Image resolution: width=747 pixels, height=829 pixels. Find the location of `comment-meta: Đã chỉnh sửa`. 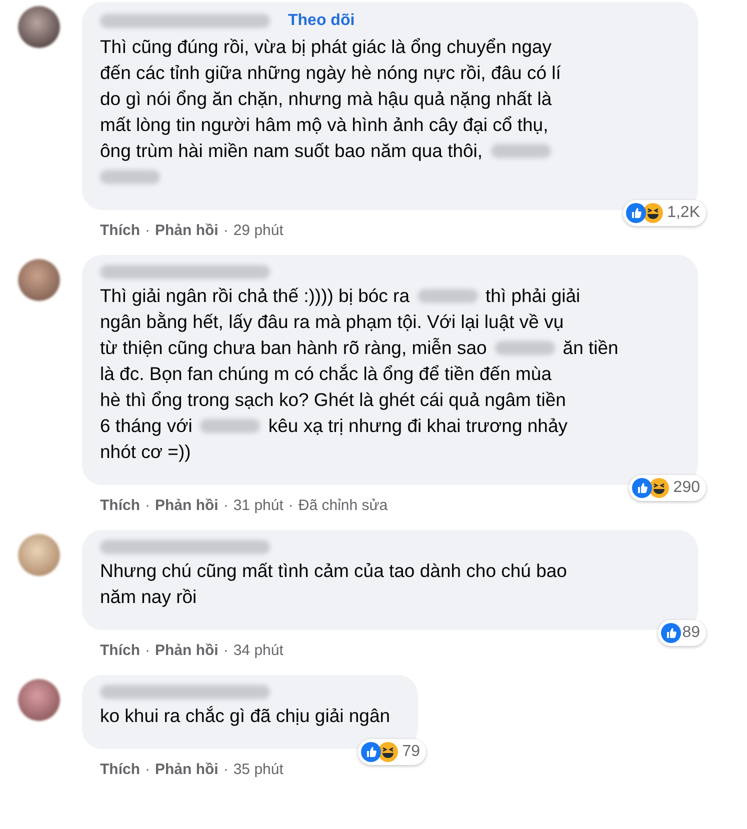

comment-meta: Đã chỉnh sửa is located at coordinates (343, 505).